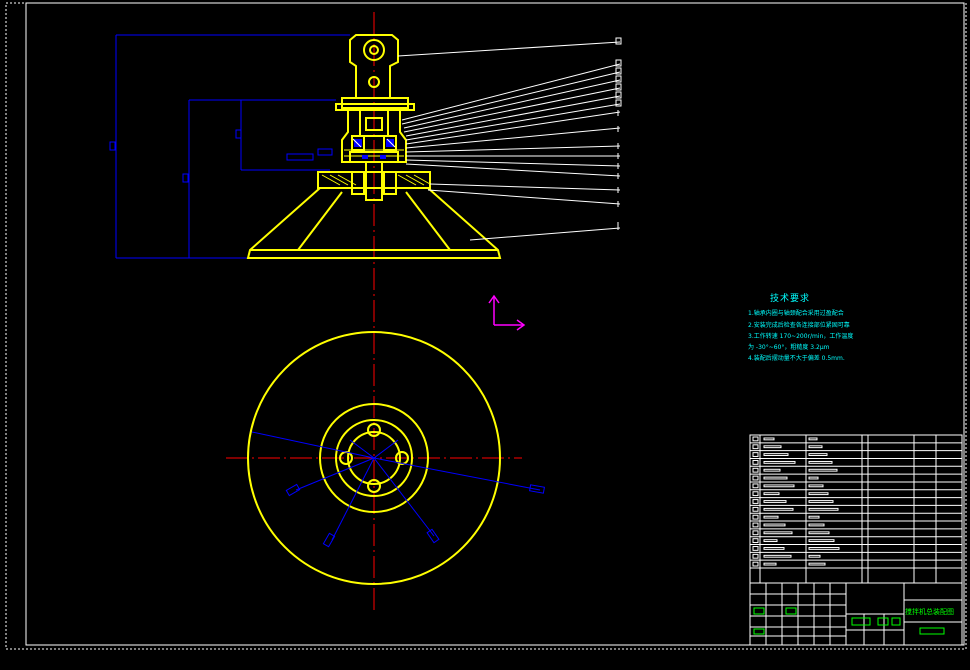 The width and height of the screenshot is (970, 670). Describe the element at coordinates (789, 347) in the screenshot. I see `tech-req-line-4: 为 -30°~60°，粗糙度 3.2μm` at that location.